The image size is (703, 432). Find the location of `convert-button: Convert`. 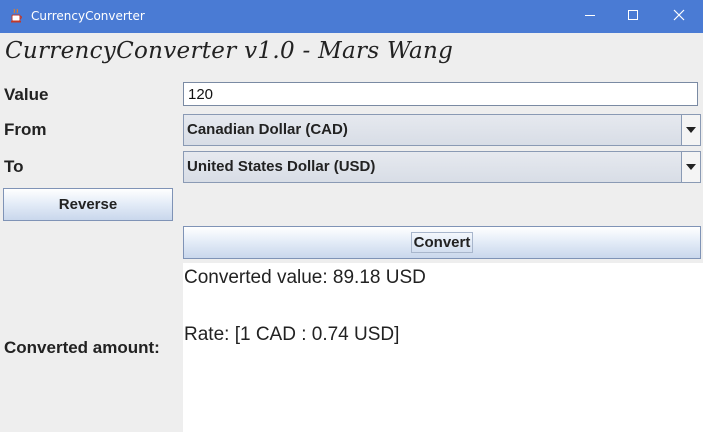

convert-button: Convert is located at coordinates (442, 242).